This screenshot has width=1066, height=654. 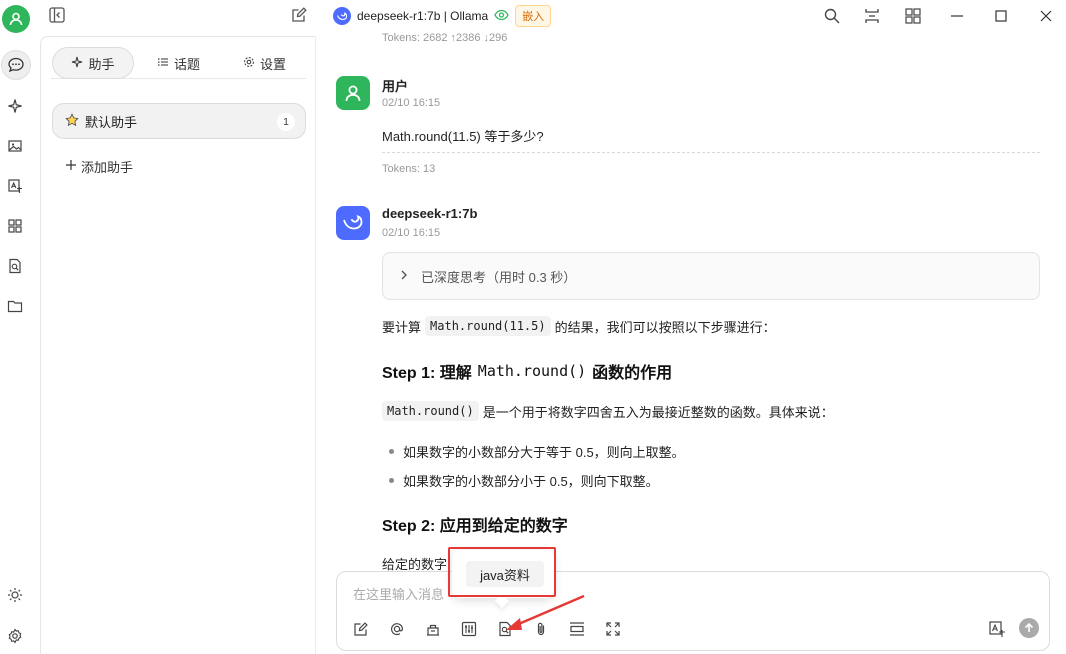 I want to click on step2-heading: Step 2: 应用到给定的数字, so click(x=475, y=524).